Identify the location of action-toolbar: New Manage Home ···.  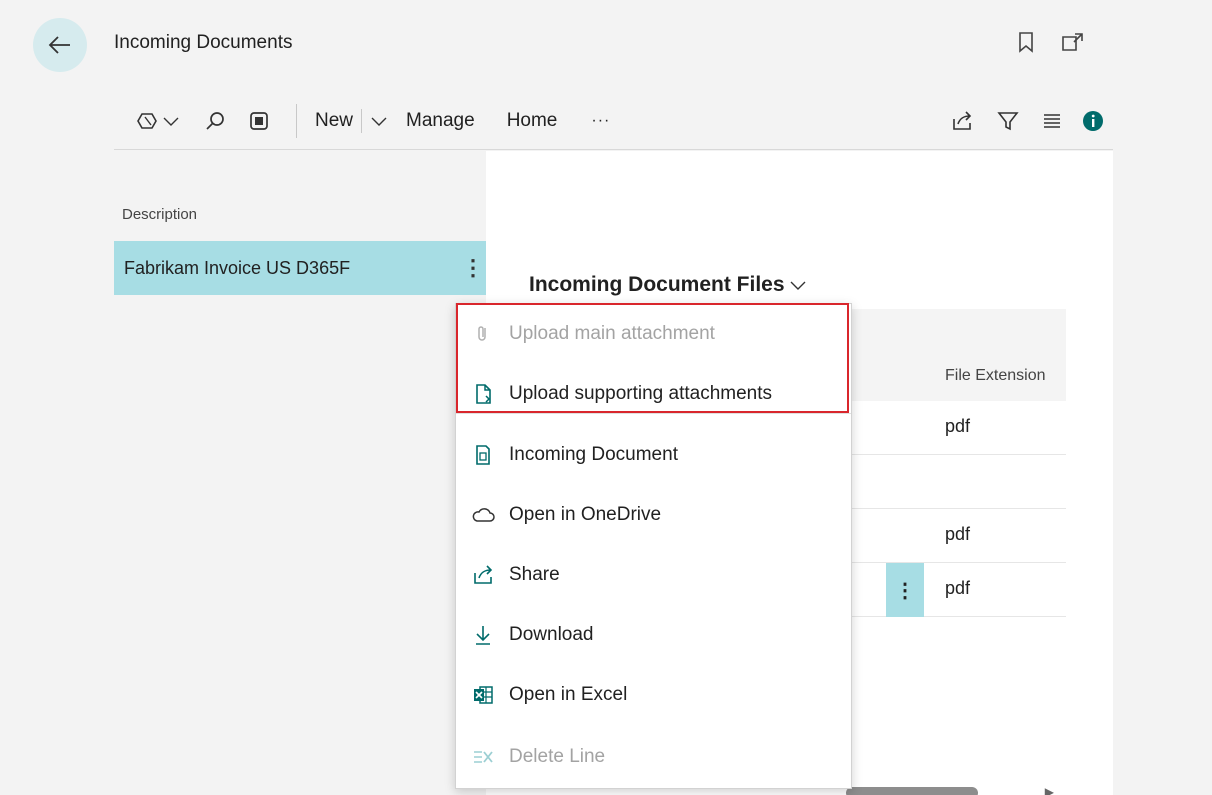
(613, 121).